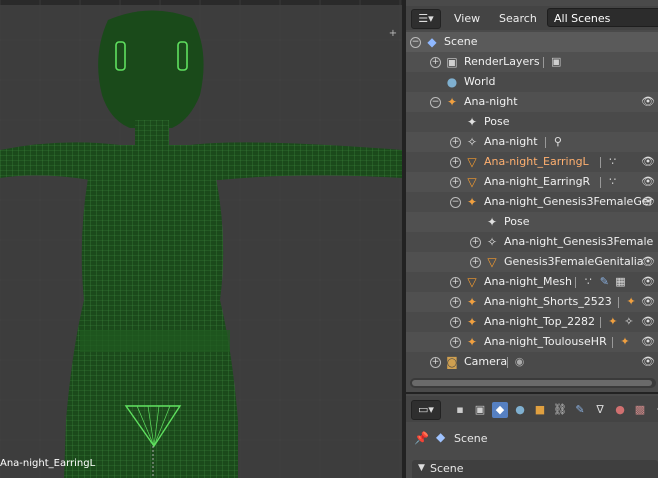 The width and height of the screenshot is (658, 478). I want to click on outliner-row: + ▽ Ana-night_EarringL ∵ 👁, so click(532, 162).